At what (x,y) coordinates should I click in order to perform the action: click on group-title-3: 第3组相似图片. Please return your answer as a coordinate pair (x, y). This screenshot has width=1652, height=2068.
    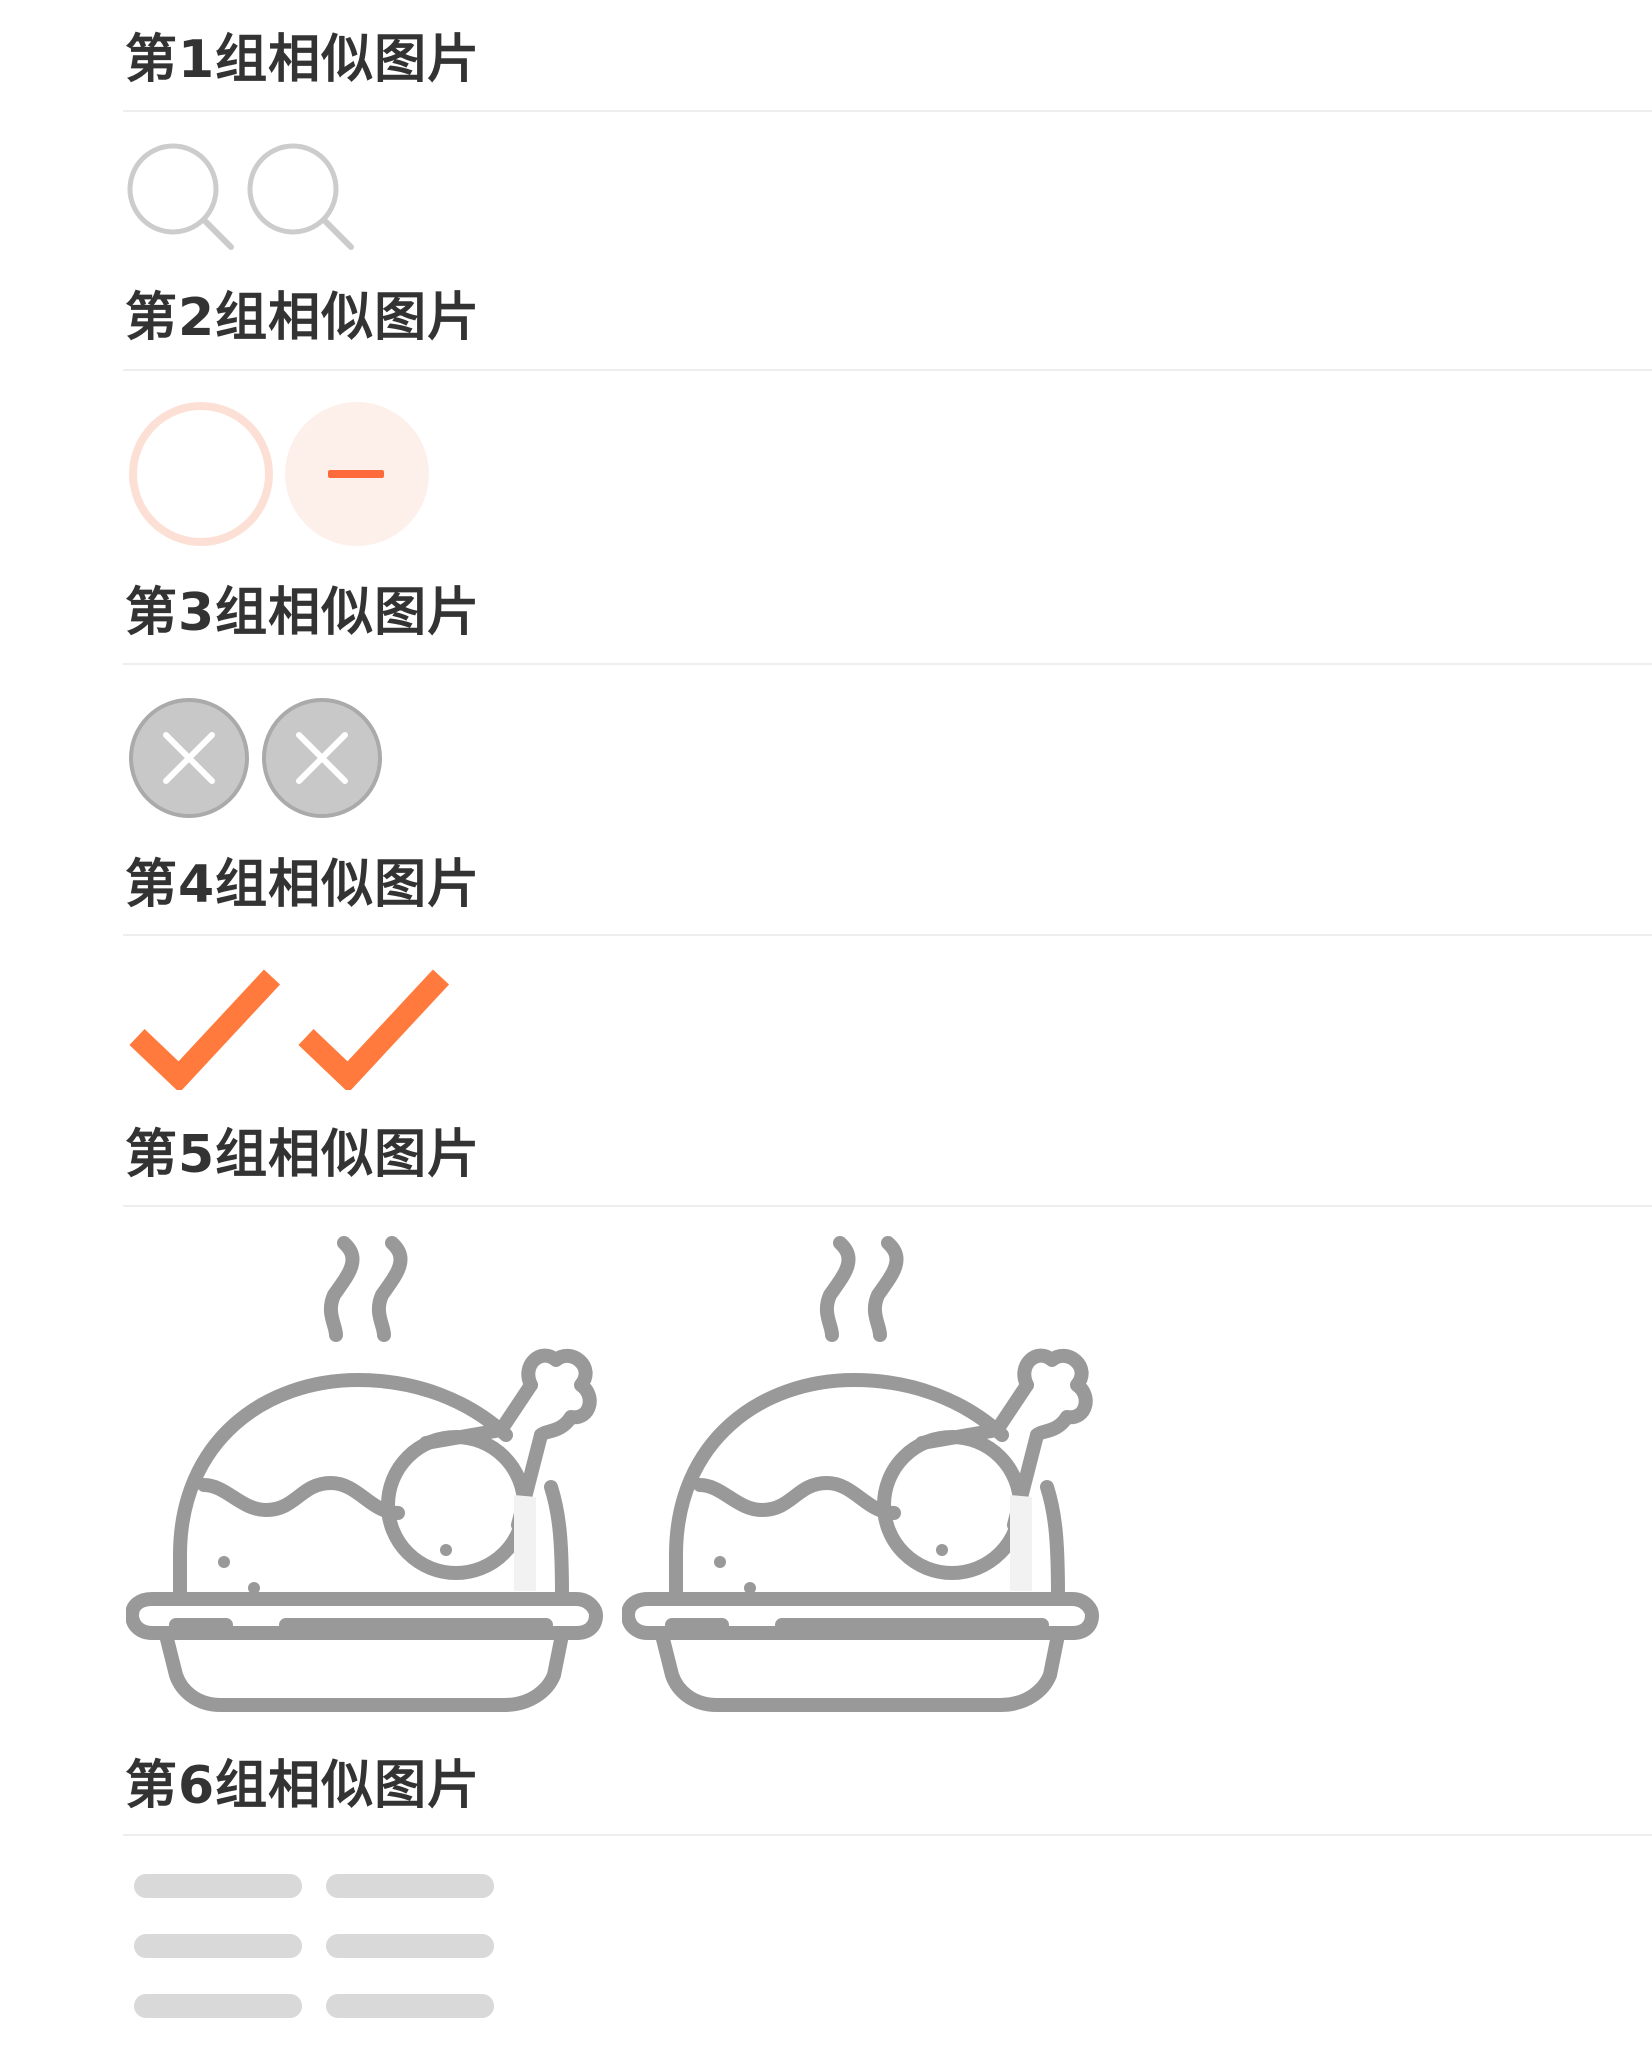
    Looking at the image, I should click on (303, 613).